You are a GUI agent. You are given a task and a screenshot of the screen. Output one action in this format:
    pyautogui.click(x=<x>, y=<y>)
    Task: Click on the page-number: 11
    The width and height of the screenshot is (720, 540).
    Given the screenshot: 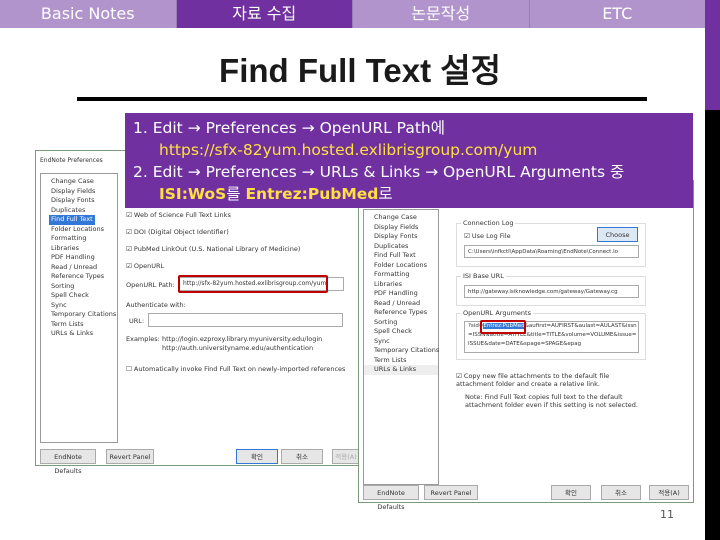 What is the action you would take?
    pyautogui.click(x=667, y=514)
    